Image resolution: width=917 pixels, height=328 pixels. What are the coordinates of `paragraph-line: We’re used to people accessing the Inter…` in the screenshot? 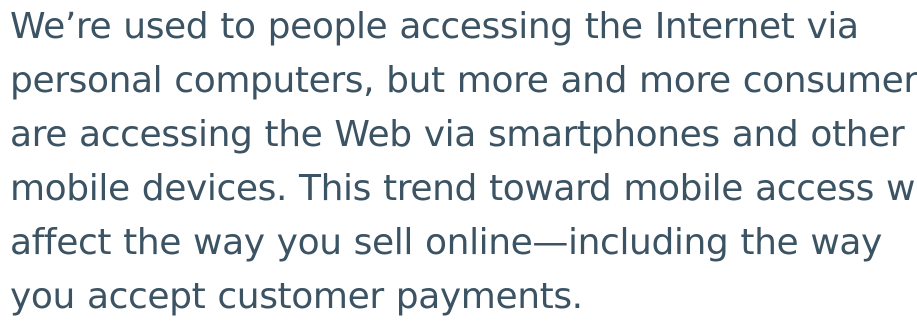 It's located at (434, 26).